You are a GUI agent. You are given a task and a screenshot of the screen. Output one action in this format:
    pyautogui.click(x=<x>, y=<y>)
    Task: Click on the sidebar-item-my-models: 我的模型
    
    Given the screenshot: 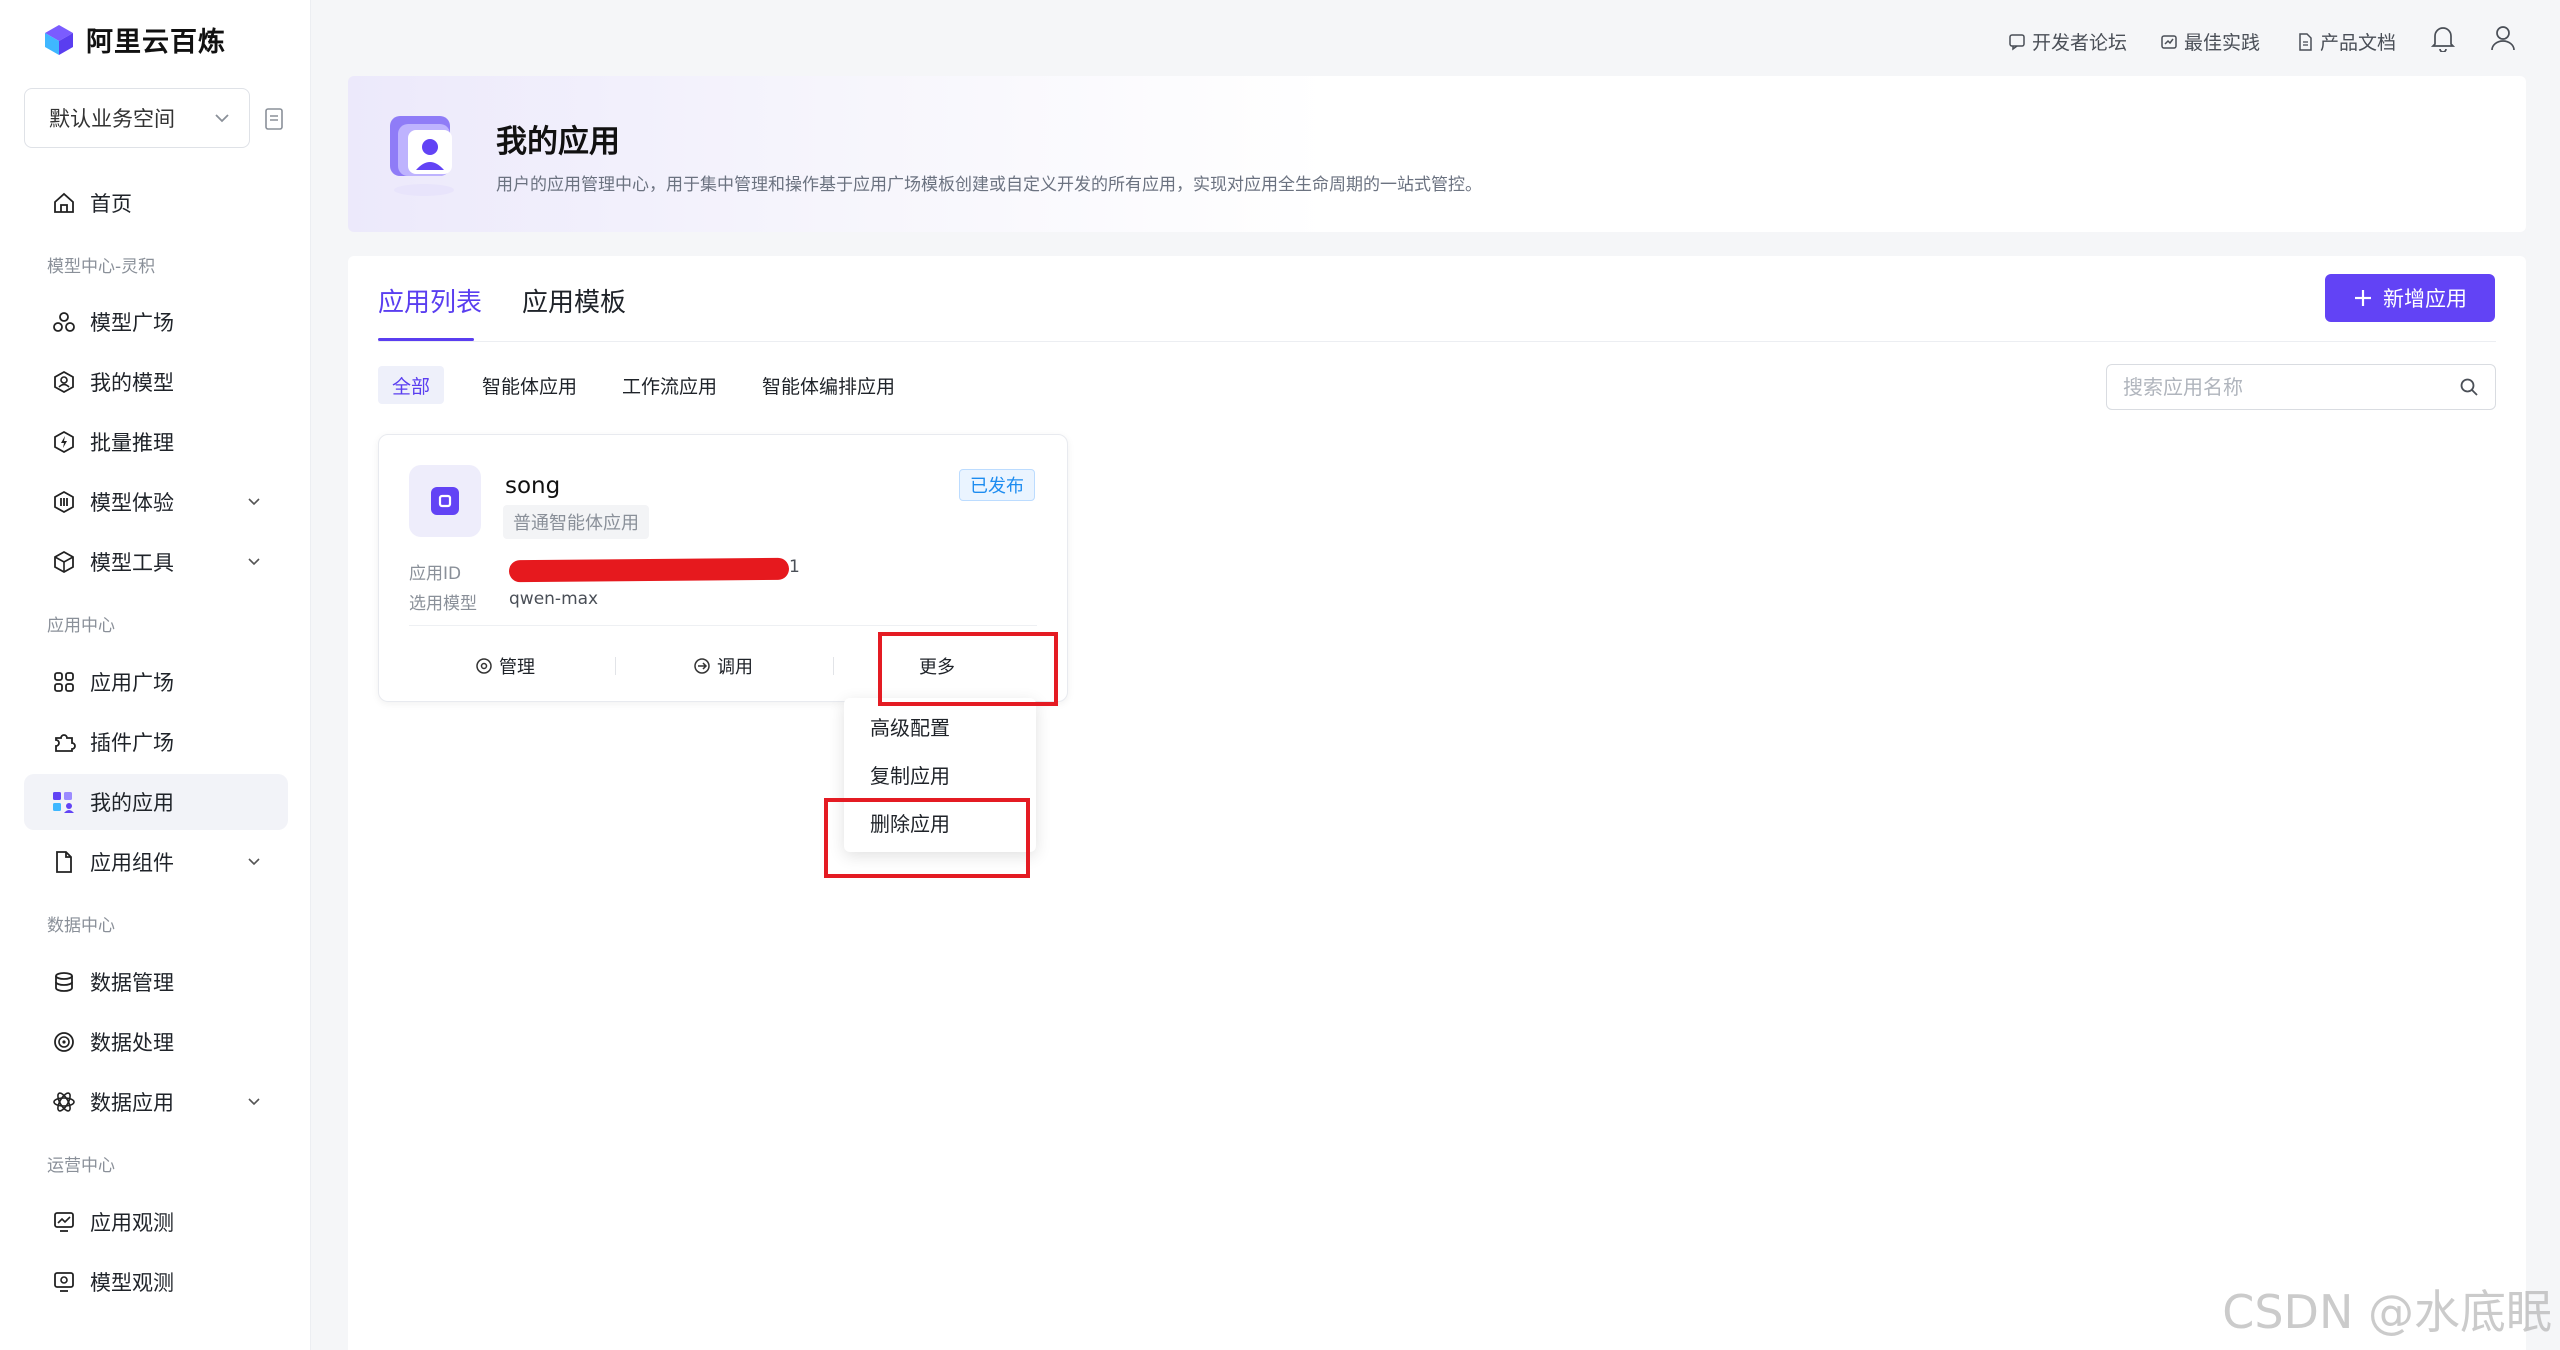 What is the action you would take?
    pyautogui.click(x=156, y=382)
    